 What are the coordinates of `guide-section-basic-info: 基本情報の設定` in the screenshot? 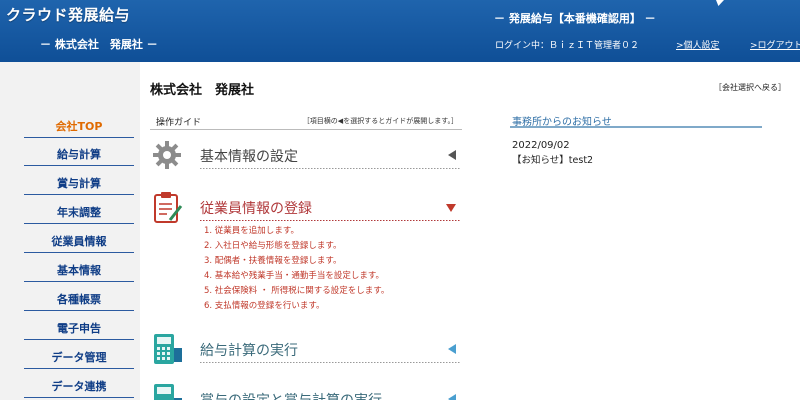 It's located at (306, 156).